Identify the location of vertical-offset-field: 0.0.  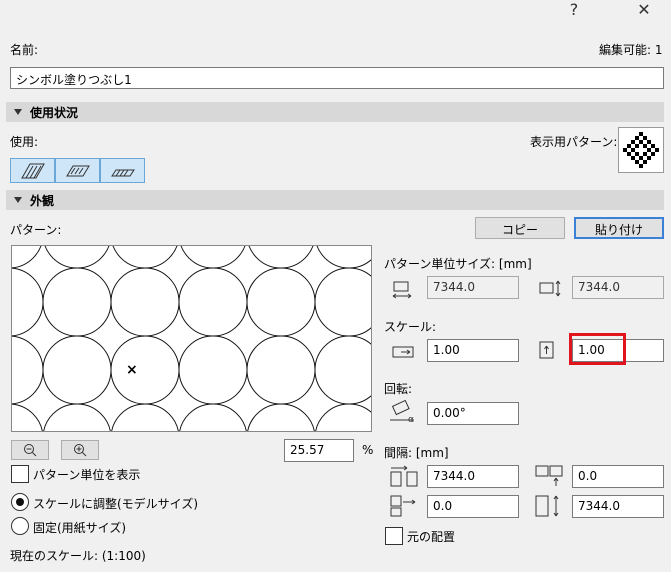
(473, 506).